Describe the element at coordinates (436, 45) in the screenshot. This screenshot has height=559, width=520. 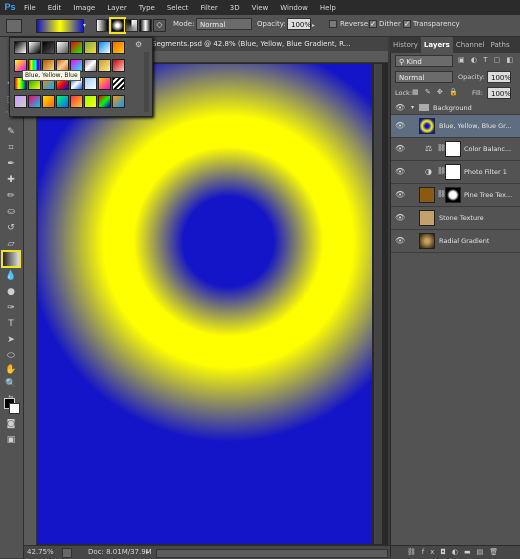
I see `tab-layers: Layers` at that location.